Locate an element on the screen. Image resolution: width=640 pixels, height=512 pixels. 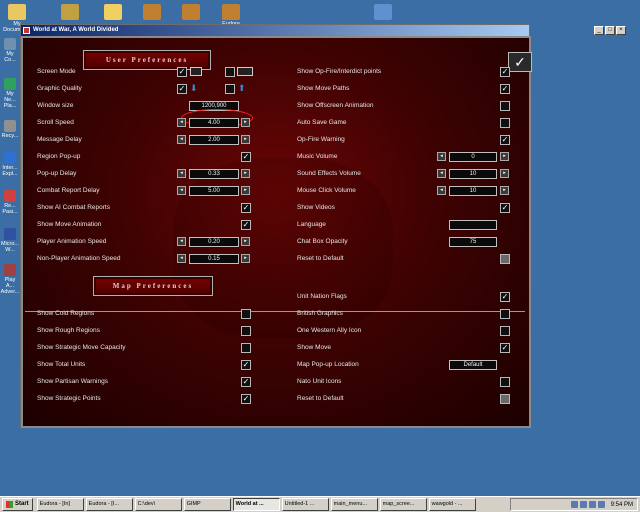
fullscreen-mode-icon is located at coordinates (245, 71).